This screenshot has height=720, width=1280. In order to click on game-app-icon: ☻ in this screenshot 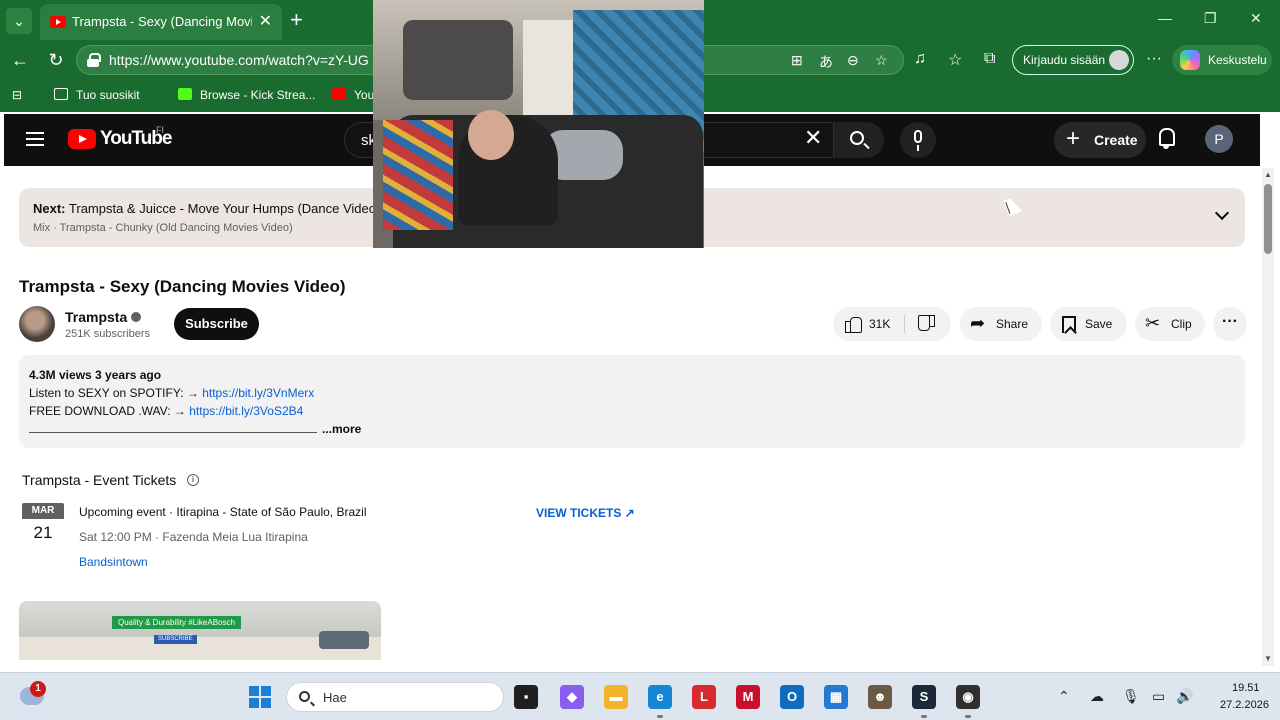, I will do `click(880, 697)`.